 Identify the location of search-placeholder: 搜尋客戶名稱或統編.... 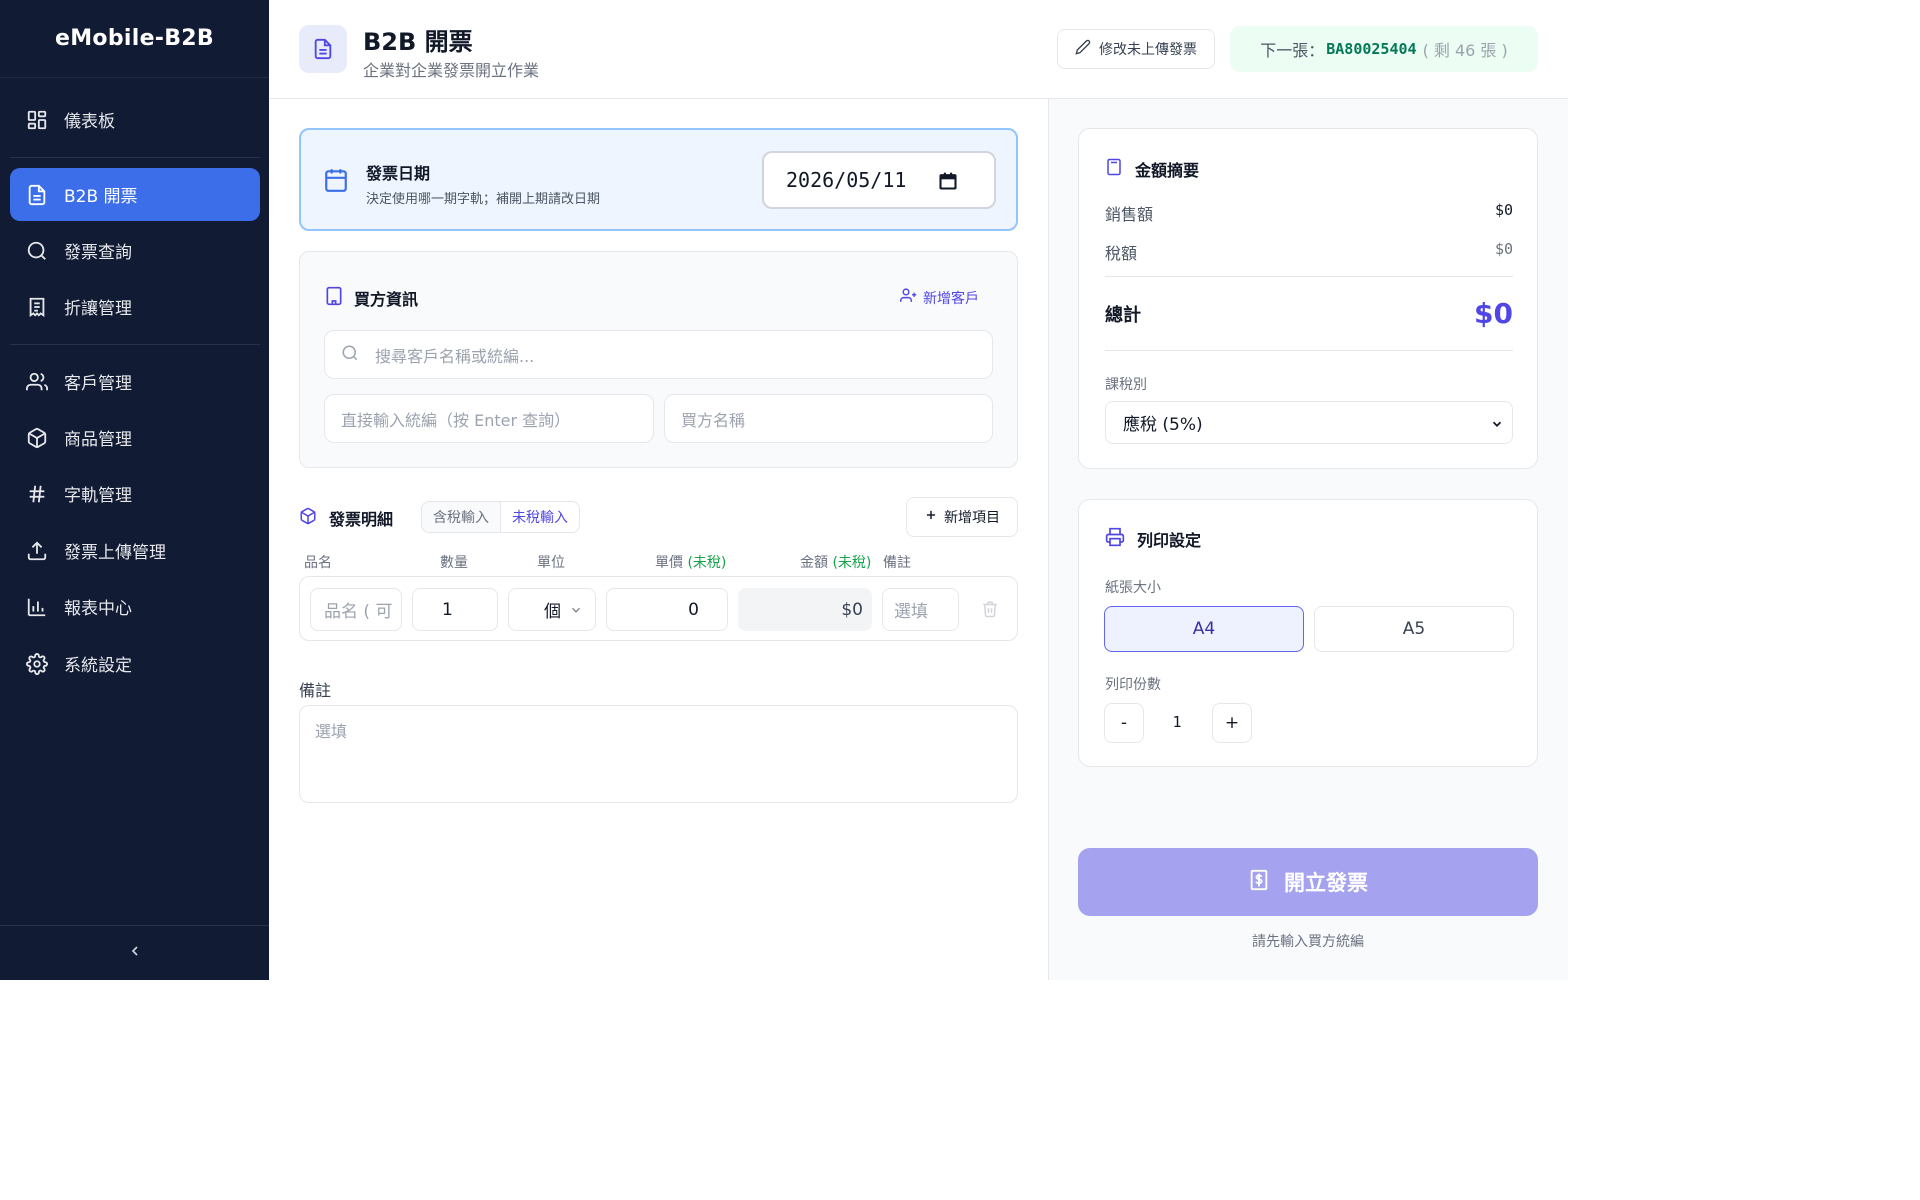
(455, 356).